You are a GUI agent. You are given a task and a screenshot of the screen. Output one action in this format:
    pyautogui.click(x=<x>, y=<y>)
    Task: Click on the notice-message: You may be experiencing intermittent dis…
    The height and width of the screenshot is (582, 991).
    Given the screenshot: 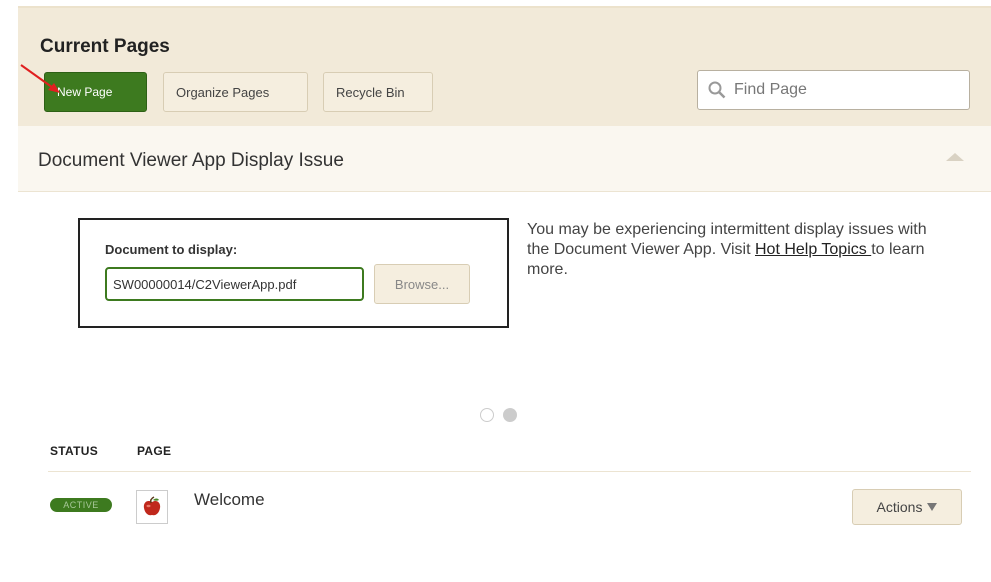 What is the action you would take?
    pyautogui.click(x=727, y=250)
    